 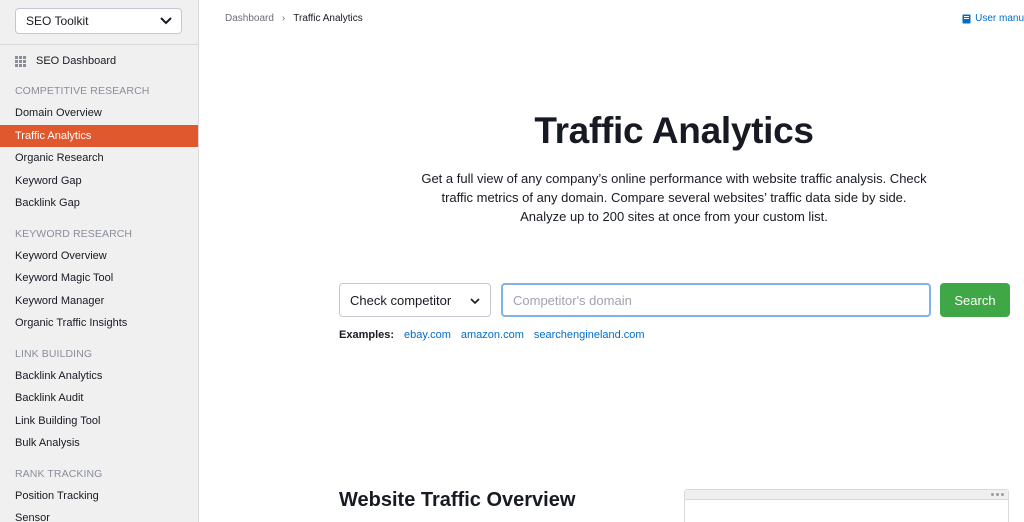 I want to click on sidebar-item-sensor: Sensor, so click(x=99, y=514).